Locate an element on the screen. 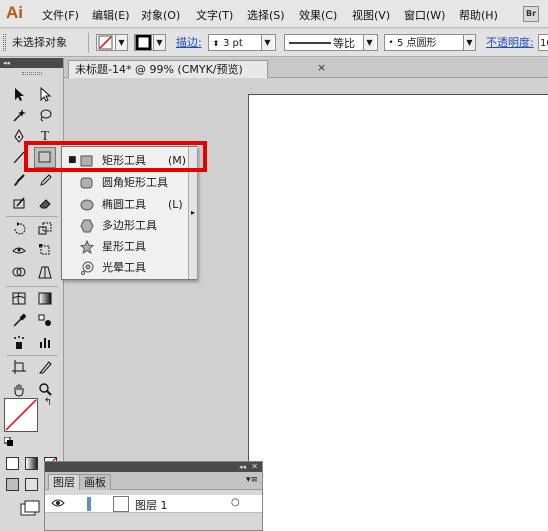 This screenshot has width=548, height=531. fill-color-dropdown: ▼ is located at coordinates (112, 42).